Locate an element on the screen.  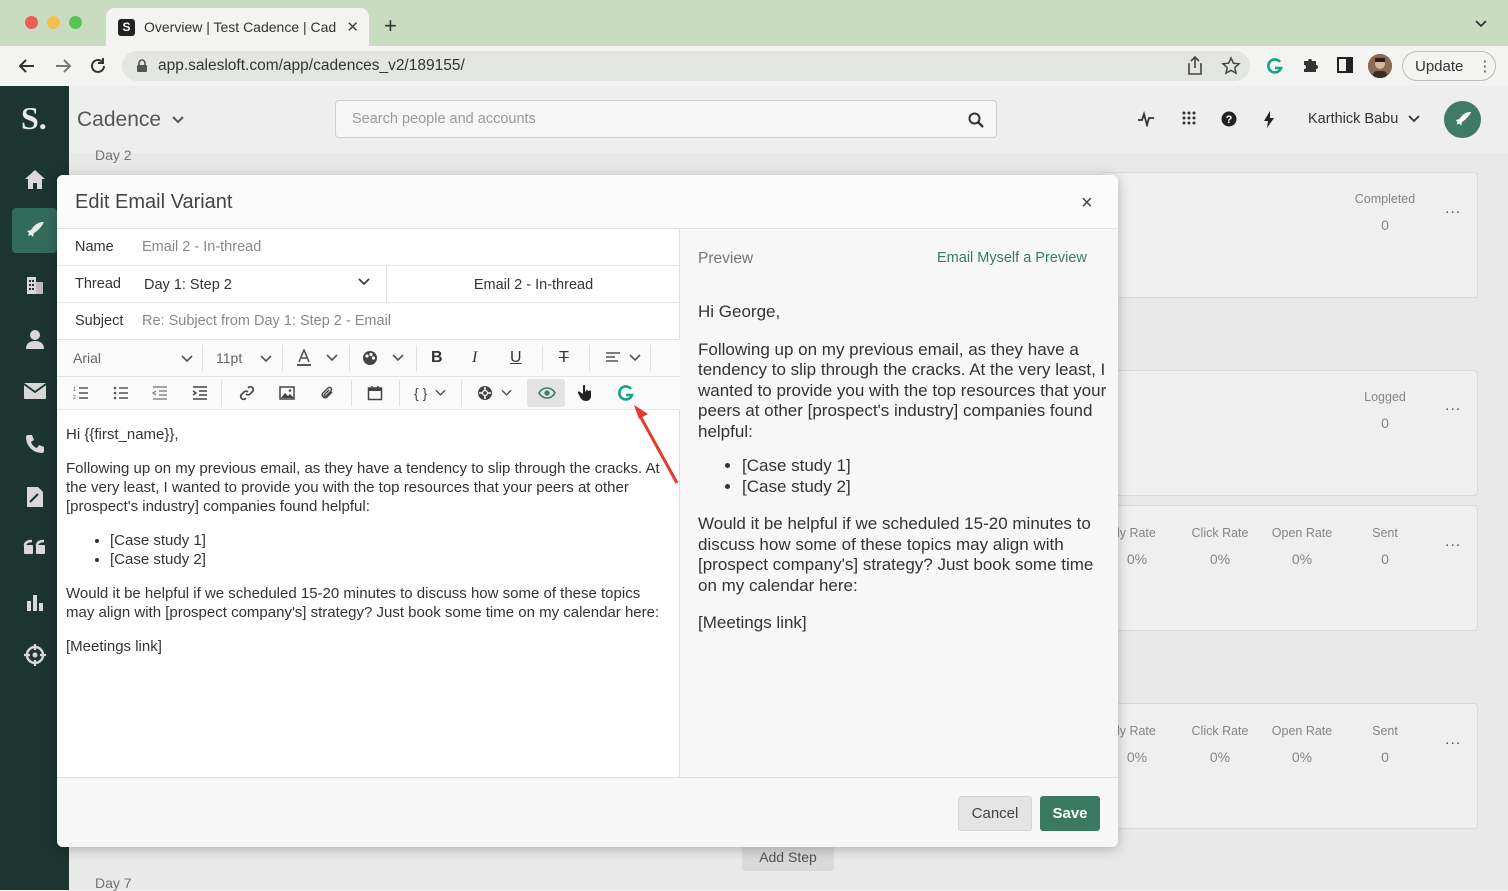
app-grid-icon is located at coordinates (1189, 118).